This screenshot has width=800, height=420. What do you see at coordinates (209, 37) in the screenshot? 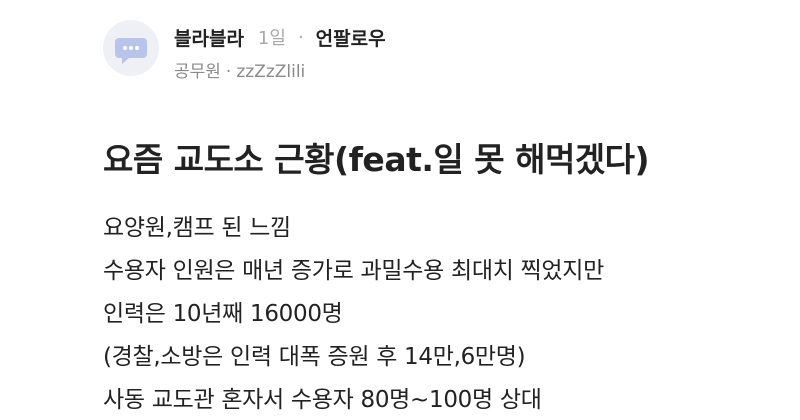
I see `author-name: 블라블라` at bounding box center [209, 37].